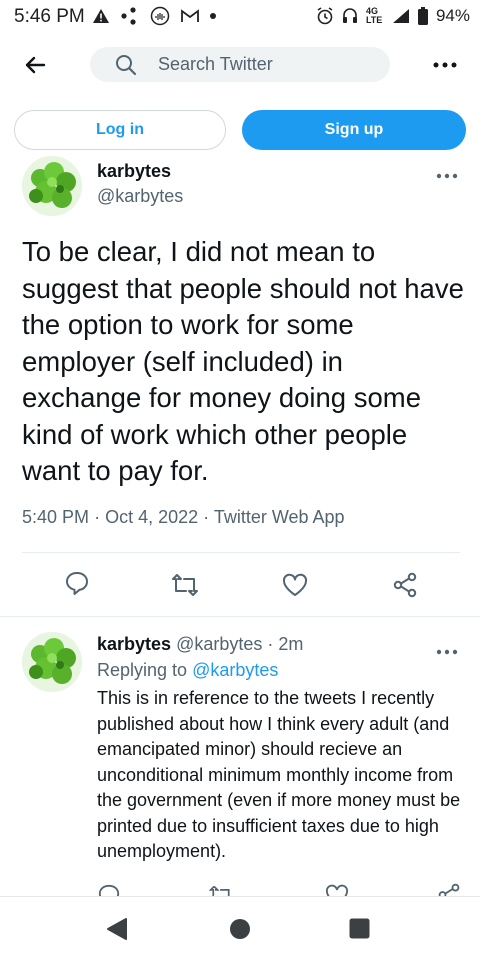 This screenshot has width=480, height=961. I want to click on circle-home-icon, so click(240, 929).